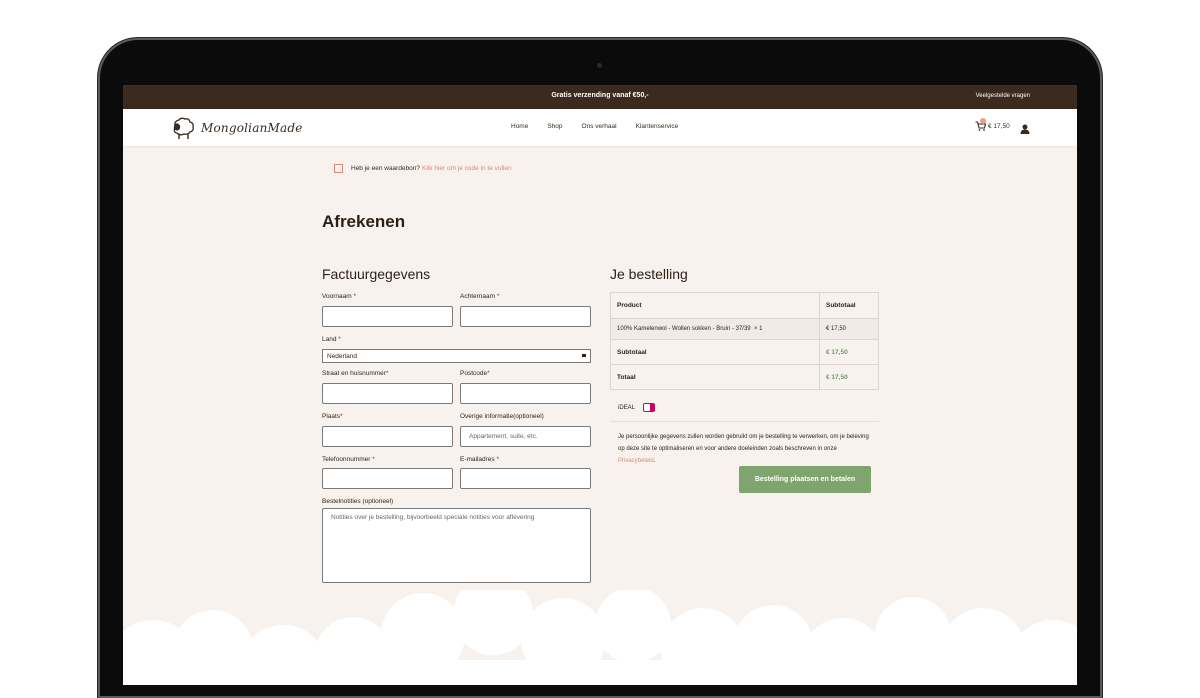  What do you see at coordinates (649, 407) in the screenshot?
I see `ideal-icon` at bounding box center [649, 407].